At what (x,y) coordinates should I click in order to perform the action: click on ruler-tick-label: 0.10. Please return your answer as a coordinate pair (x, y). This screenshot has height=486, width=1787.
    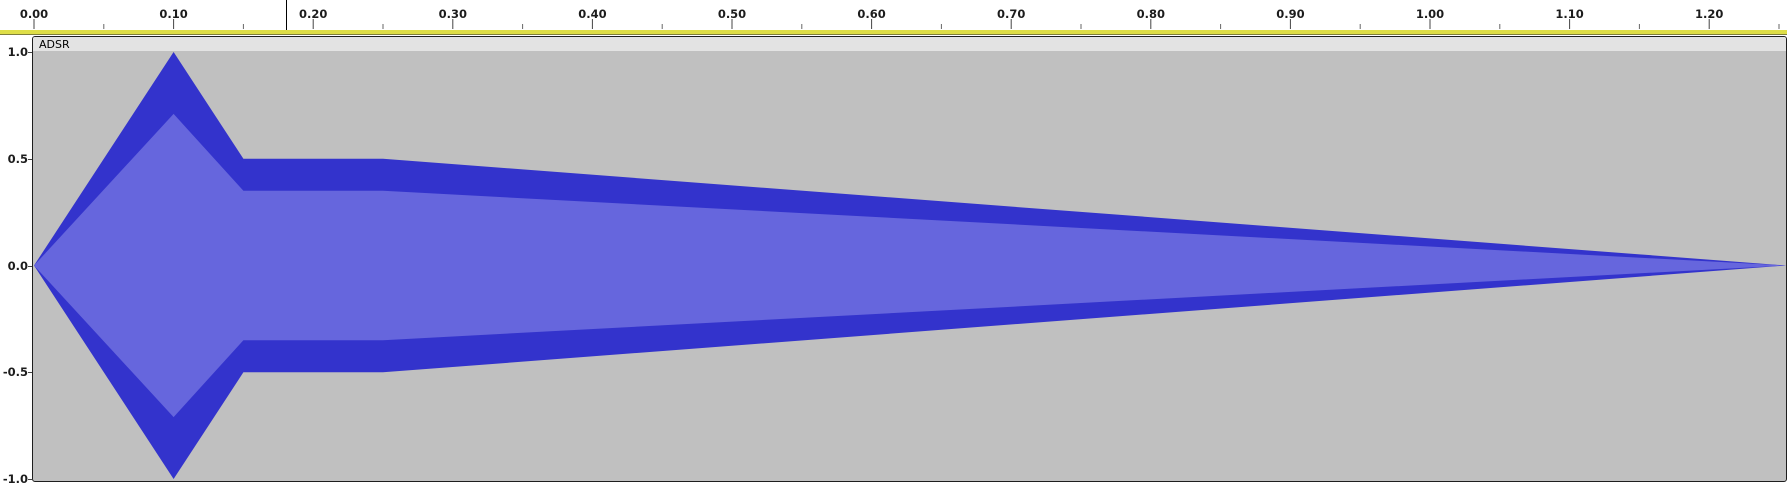
    Looking at the image, I should click on (173, 14).